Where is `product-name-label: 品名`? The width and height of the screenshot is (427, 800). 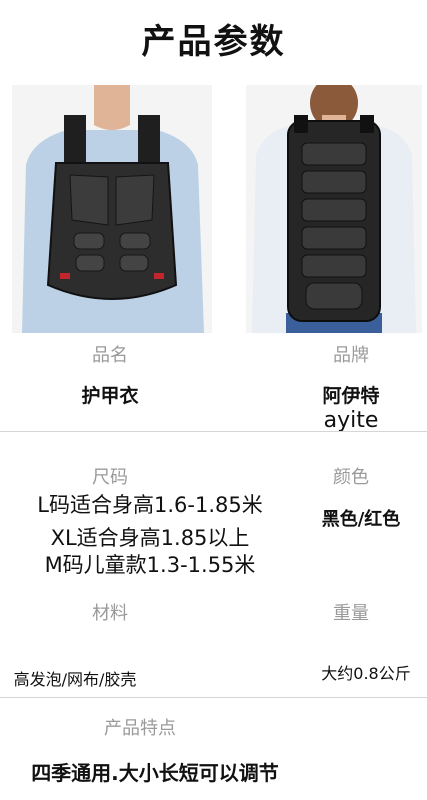 product-name-label: 品名 is located at coordinates (110, 355).